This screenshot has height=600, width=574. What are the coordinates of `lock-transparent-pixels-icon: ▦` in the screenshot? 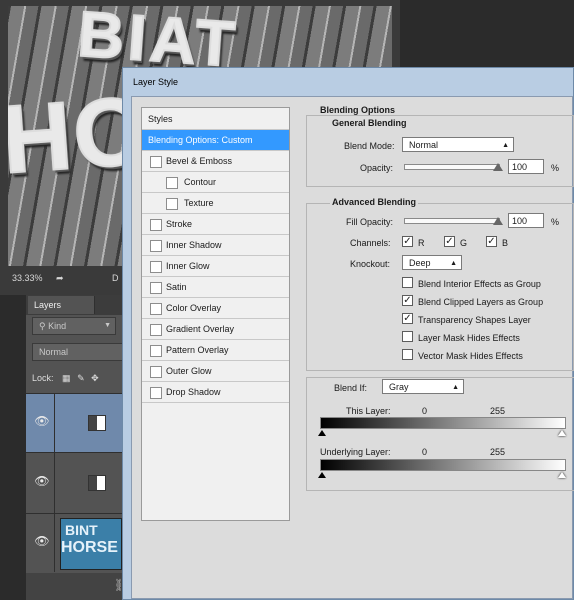 It's located at (66, 378).